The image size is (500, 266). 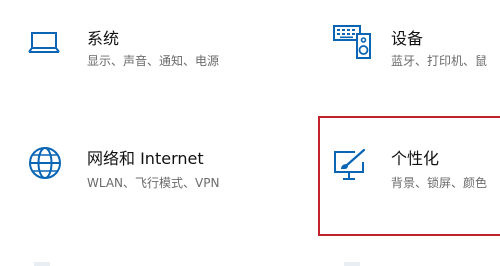 What do you see at coordinates (153, 61) in the screenshot?
I see `tile-description: 显示、声音、通知、电源` at bounding box center [153, 61].